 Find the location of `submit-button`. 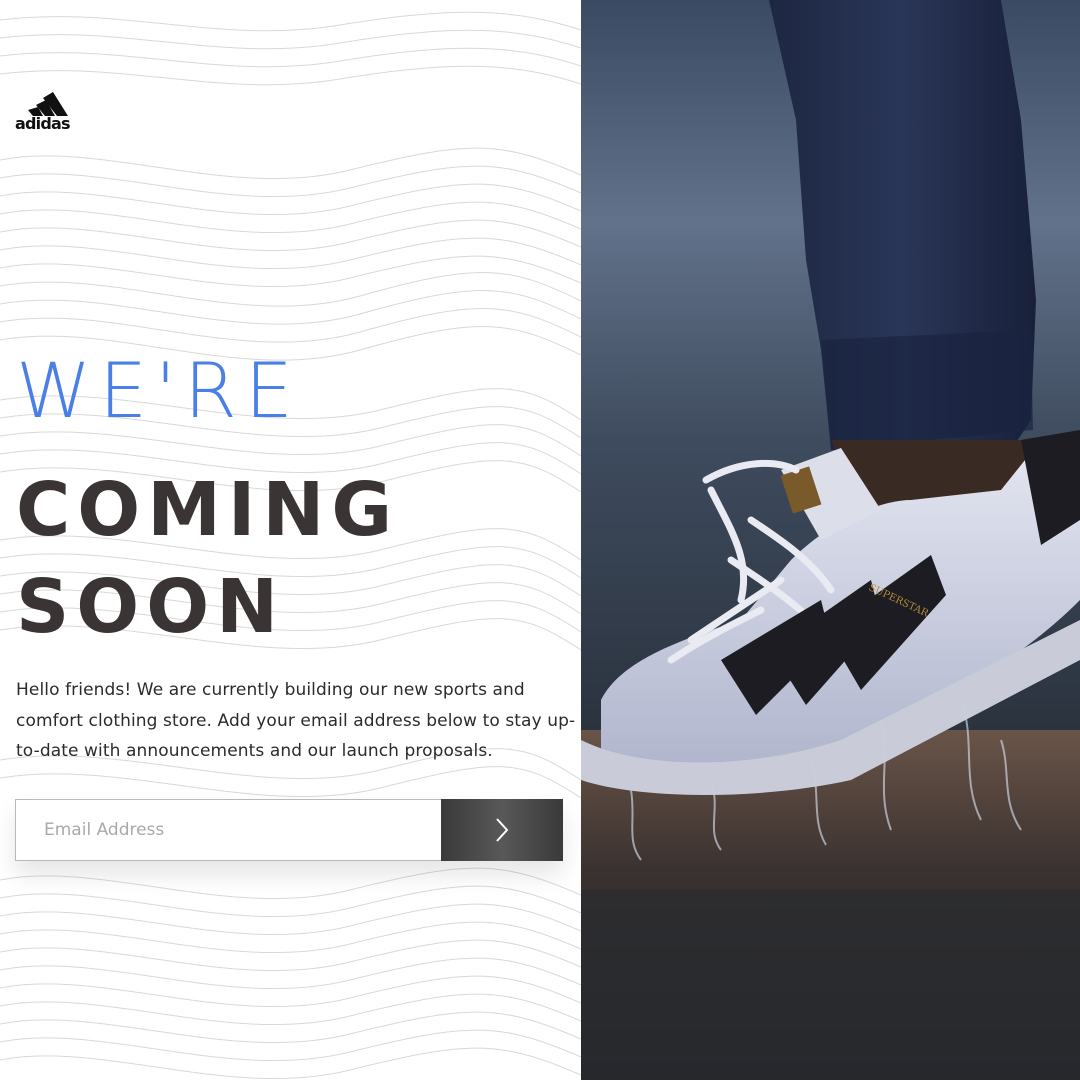

submit-button is located at coordinates (502, 830).